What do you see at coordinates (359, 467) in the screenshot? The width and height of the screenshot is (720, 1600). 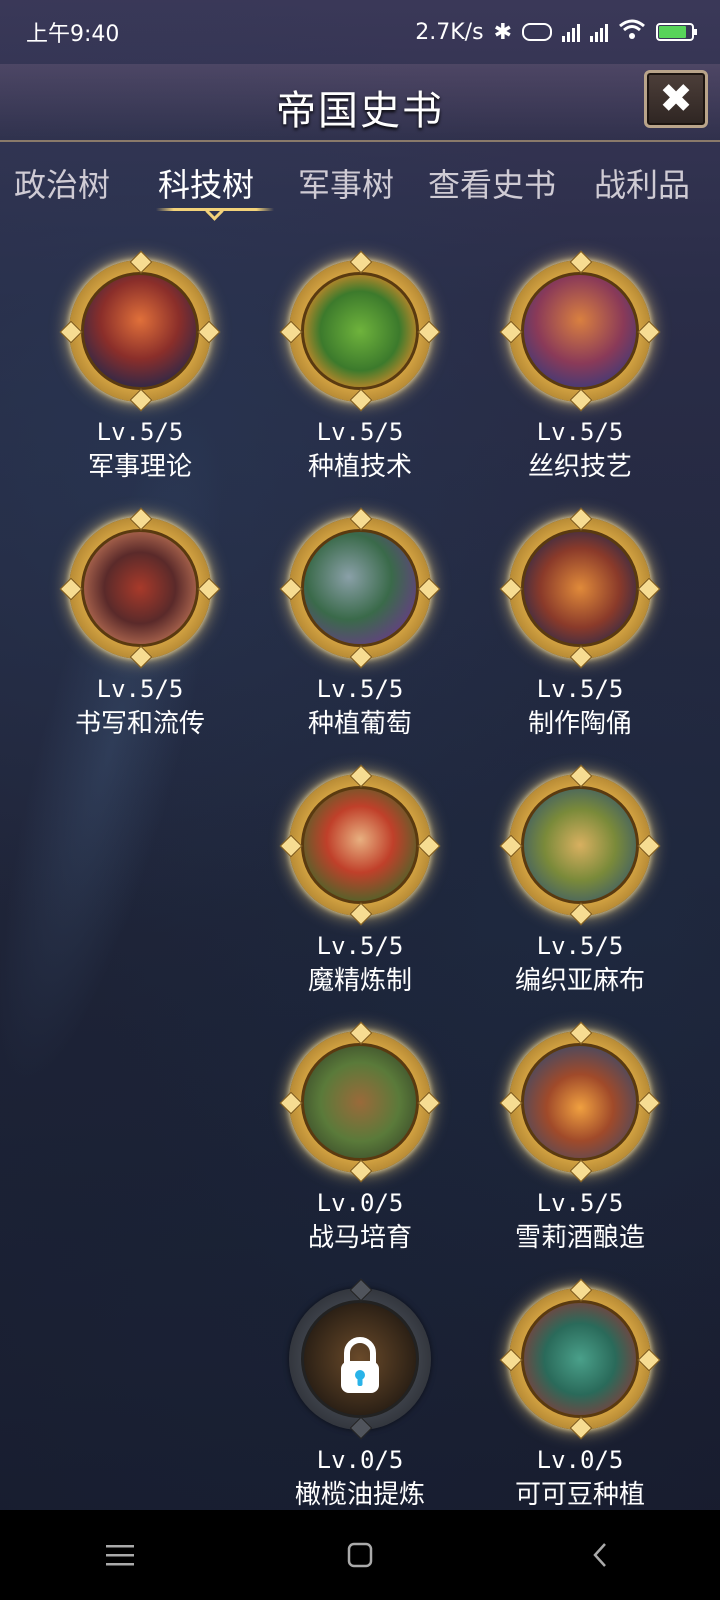 I see `node-name: 种植技术` at bounding box center [359, 467].